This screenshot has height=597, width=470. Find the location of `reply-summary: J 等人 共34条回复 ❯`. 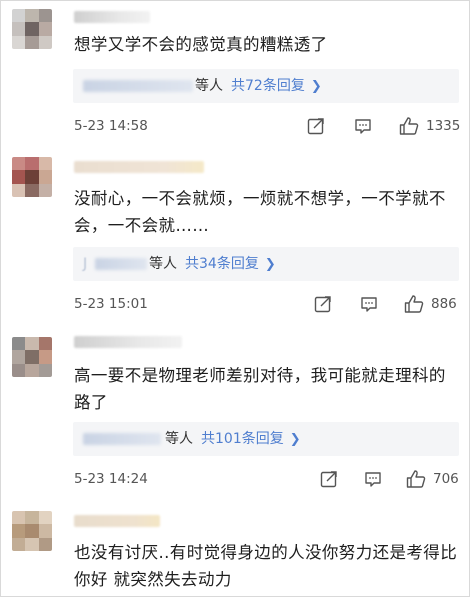

reply-summary: J 等人 共34条回复 ❯ is located at coordinates (266, 264).